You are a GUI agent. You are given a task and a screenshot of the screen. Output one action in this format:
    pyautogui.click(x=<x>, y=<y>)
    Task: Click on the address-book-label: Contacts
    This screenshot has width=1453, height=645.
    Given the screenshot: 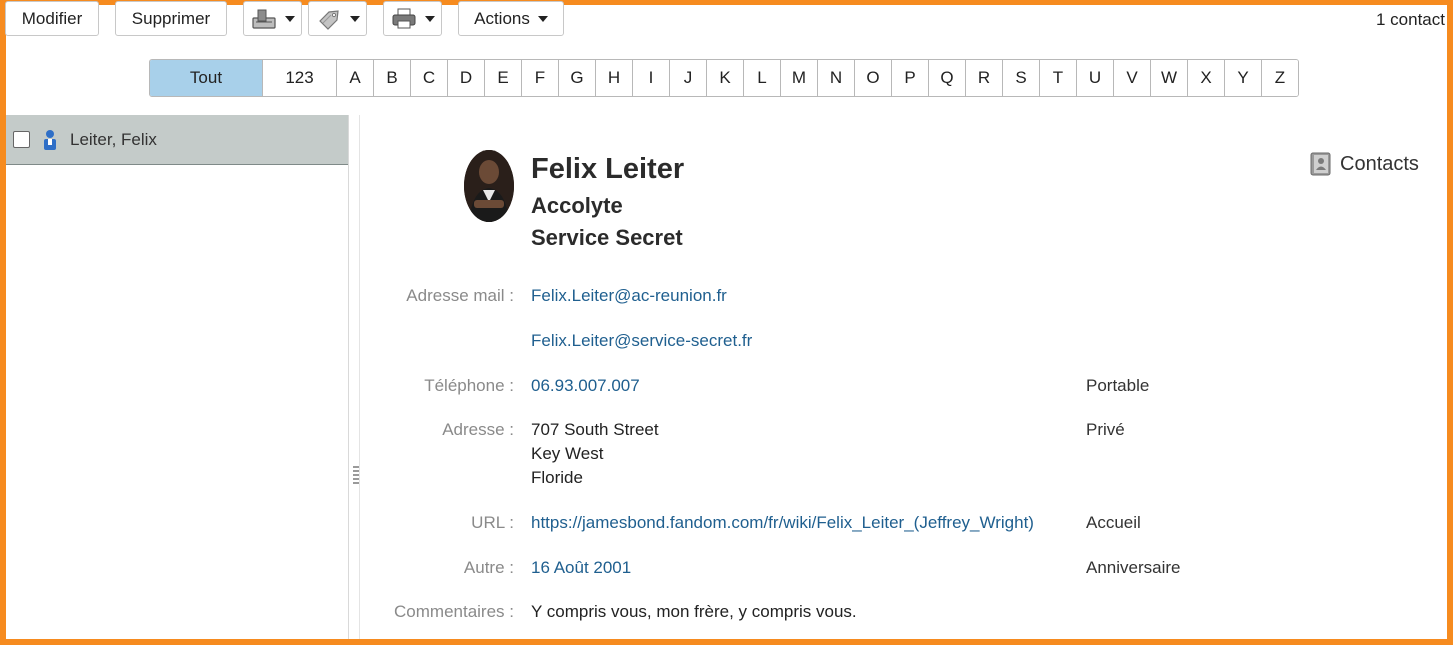 What is the action you would take?
    pyautogui.click(x=1379, y=163)
    